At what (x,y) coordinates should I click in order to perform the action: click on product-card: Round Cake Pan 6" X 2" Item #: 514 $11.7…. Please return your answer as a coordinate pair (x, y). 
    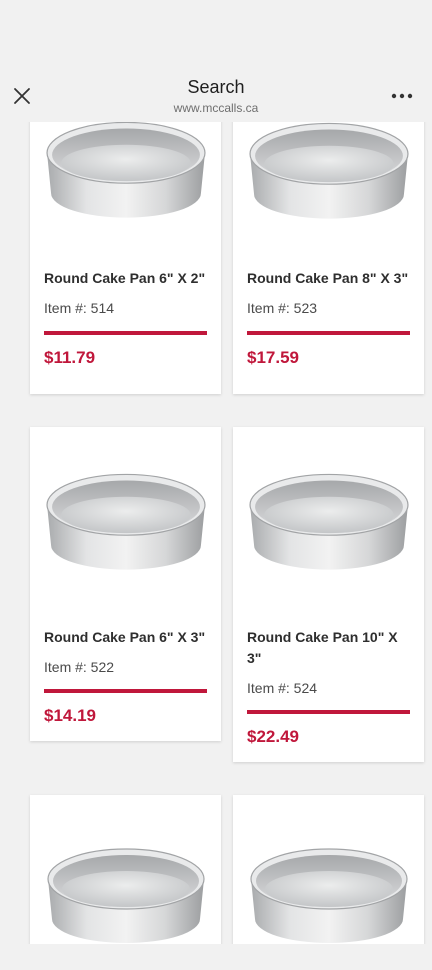
    Looking at the image, I should click on (125, 258).